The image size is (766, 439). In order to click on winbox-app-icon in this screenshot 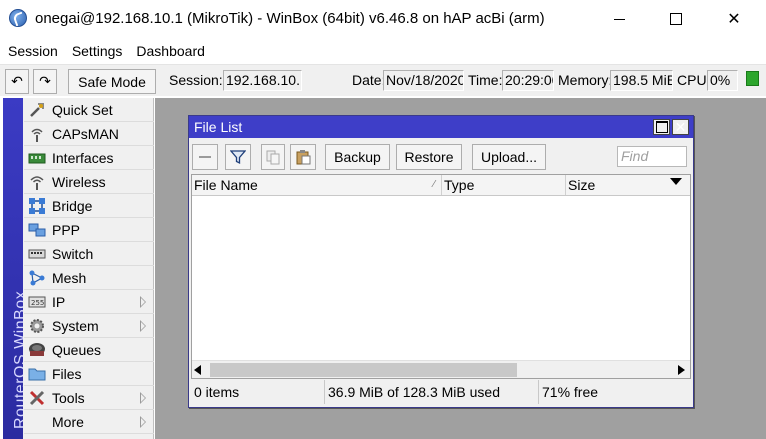, I will do `click(18, 18)`.